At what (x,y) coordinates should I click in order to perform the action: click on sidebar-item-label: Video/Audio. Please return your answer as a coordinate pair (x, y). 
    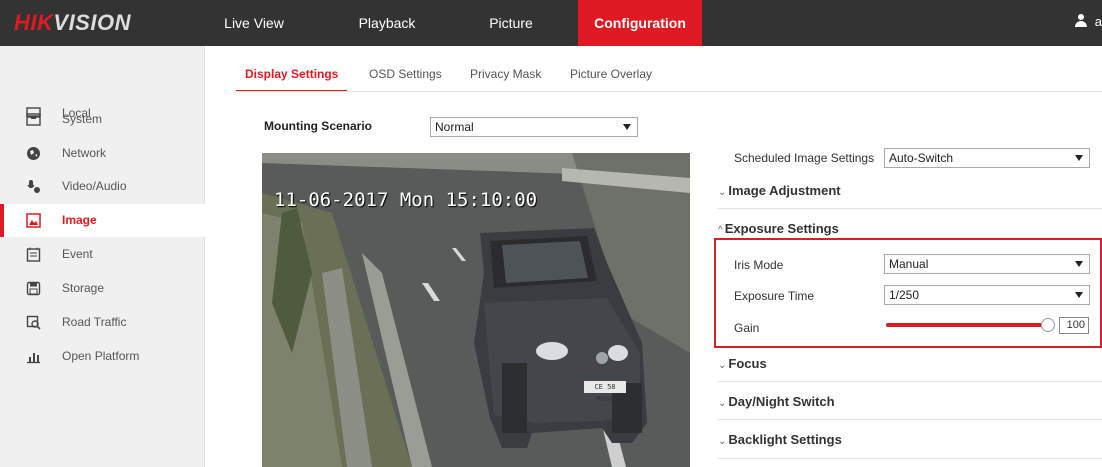
    Looking at the image, I should click on (94, 186).